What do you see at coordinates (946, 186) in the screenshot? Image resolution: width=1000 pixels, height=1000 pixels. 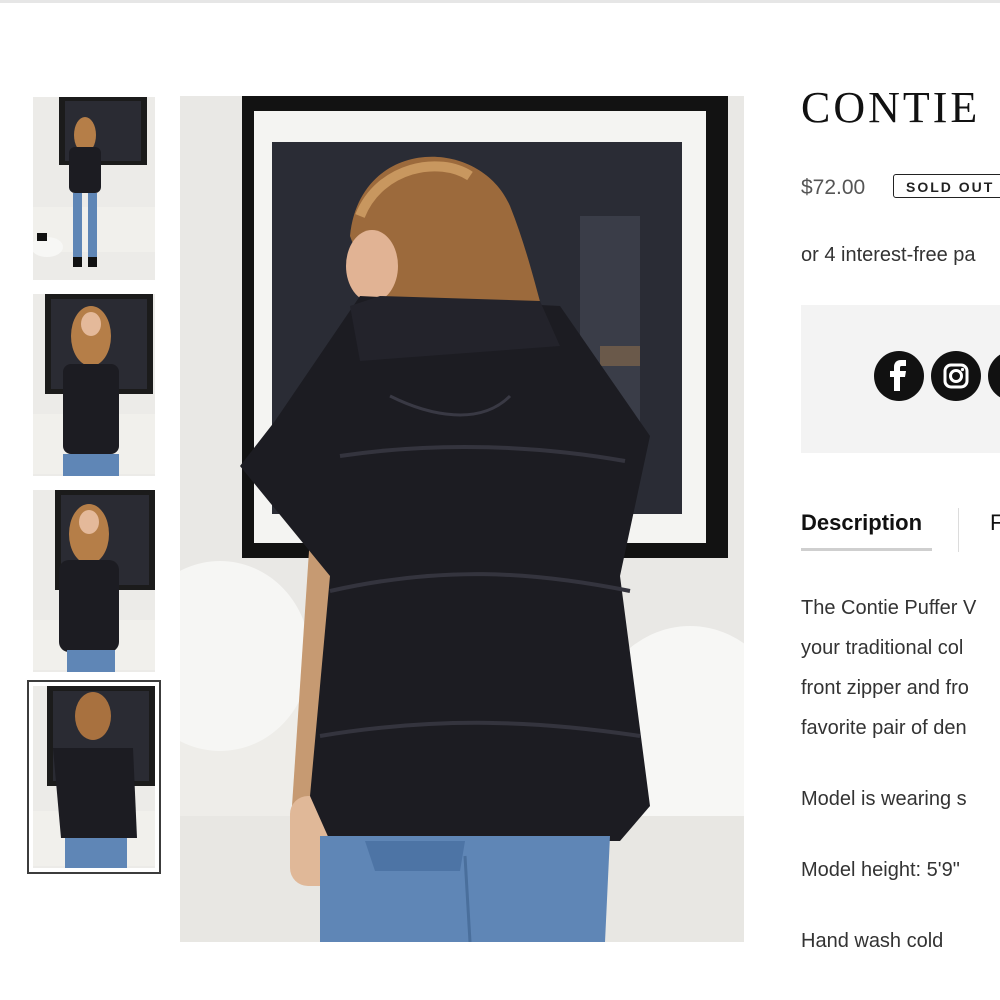 I see `sold-out-badge: SOLD OUT` at bounding box center [946, 186].